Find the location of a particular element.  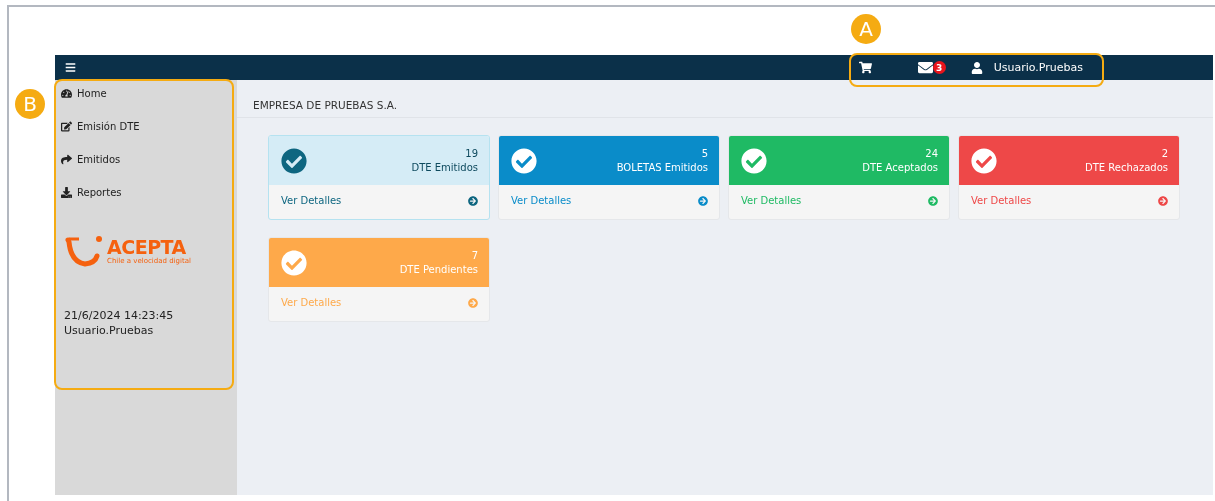

mail-icon is located at coordinates (925, 67).